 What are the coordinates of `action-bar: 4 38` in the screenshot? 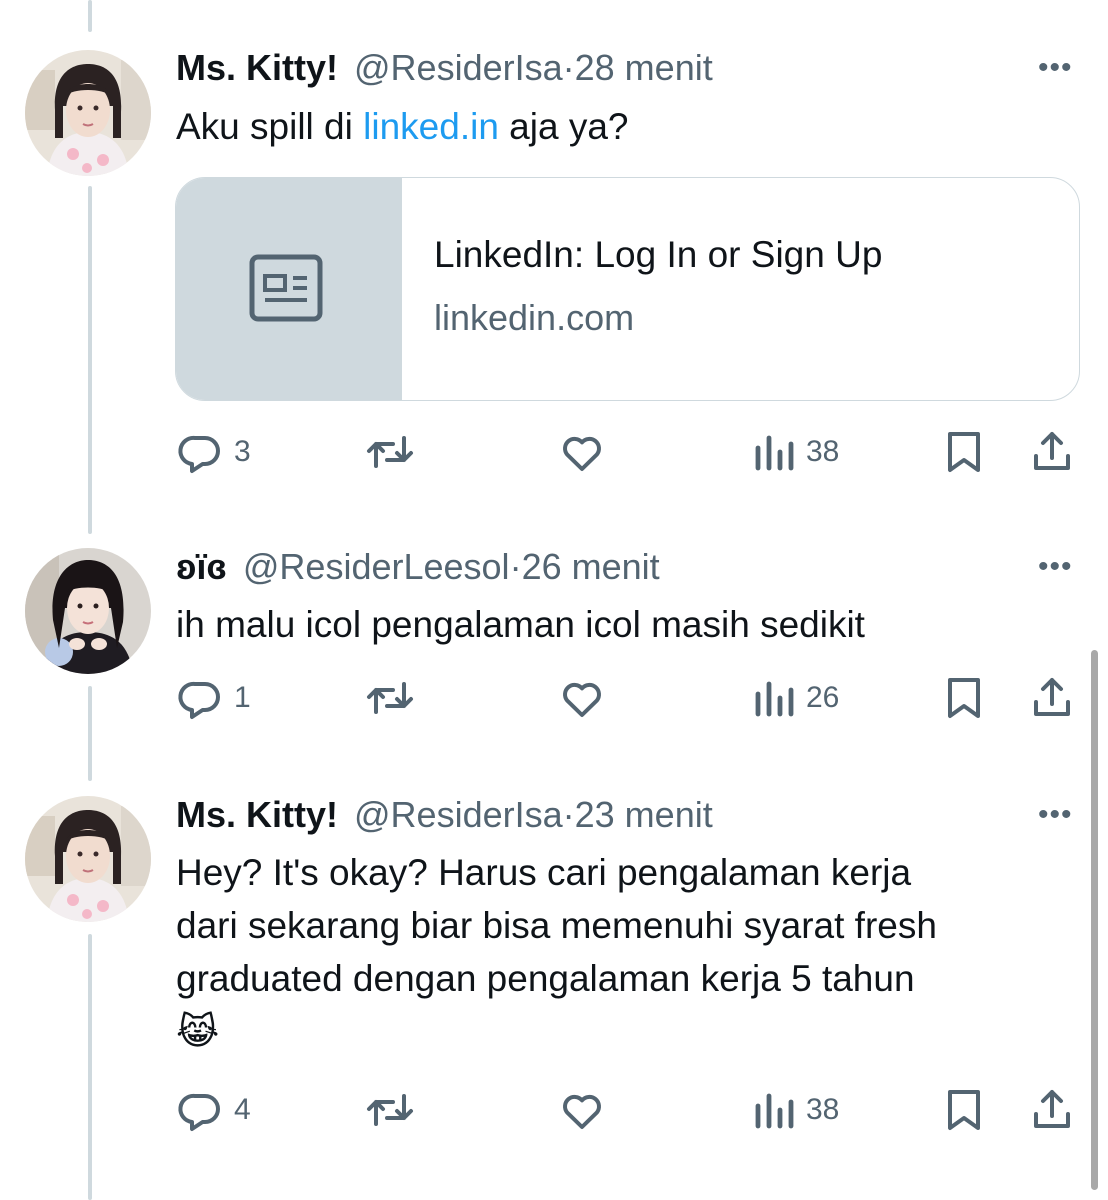 It's located at (554, 1111).